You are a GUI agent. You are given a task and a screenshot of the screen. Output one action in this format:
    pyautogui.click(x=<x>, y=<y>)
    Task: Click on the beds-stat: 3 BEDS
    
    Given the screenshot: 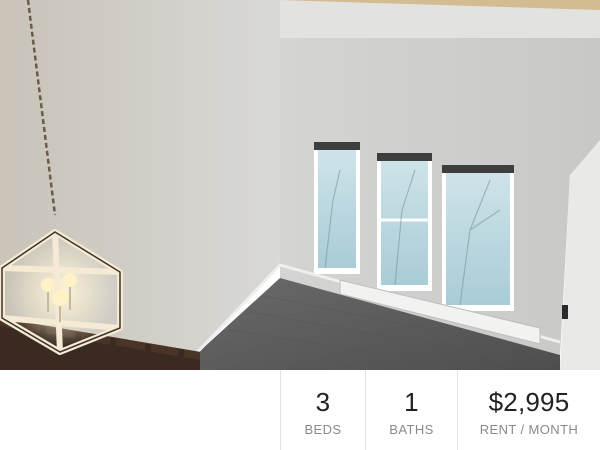 What is the action you would take?
    pyautogui.click(x=323, y=410)
    